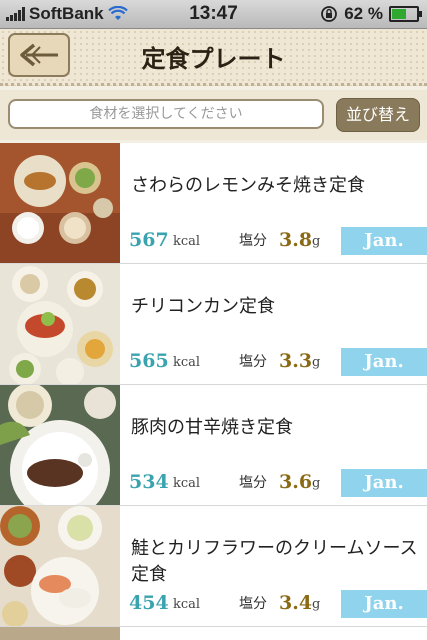 The image size is (427, 640). Describe the element at coordinates (213, 633) in the screenshot. I see `list-item-partial` at that location.